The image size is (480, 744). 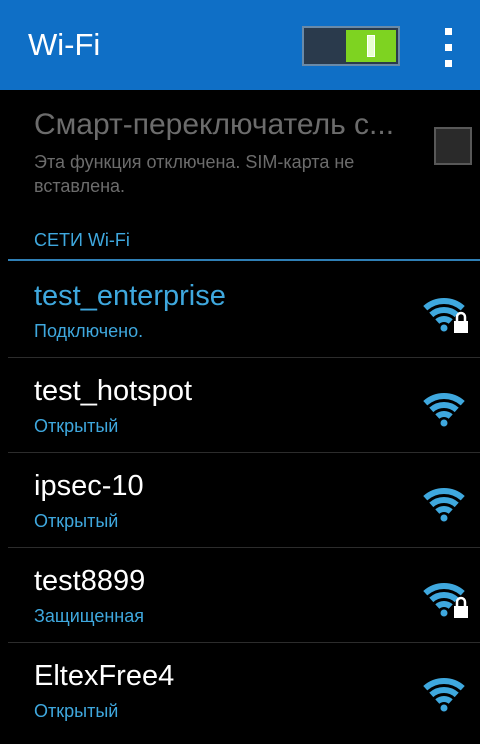 What do you see at coordinates (89, 331) in the screenshot?
I see `network-status: Подключено.` at bounding box center [89, 331].